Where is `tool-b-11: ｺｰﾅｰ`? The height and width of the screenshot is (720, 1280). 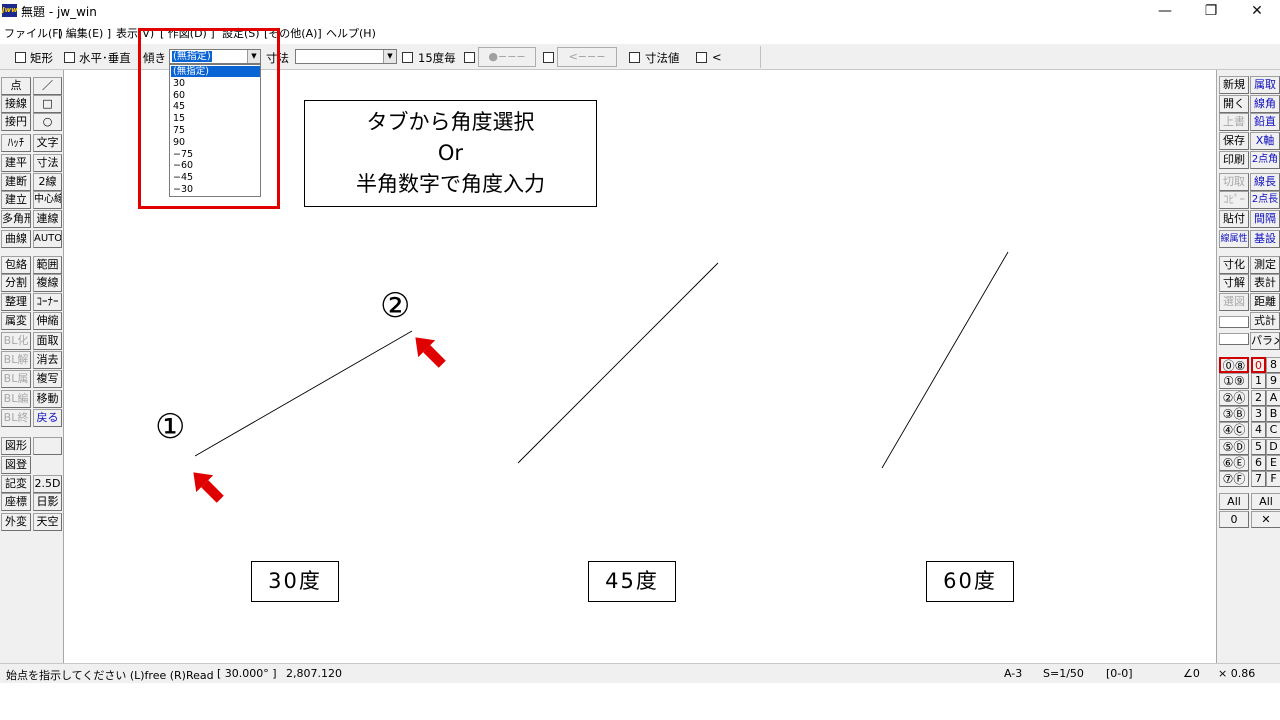
tool-b-11: ｺｰﾅｰ is located at coordinates (47, 302).